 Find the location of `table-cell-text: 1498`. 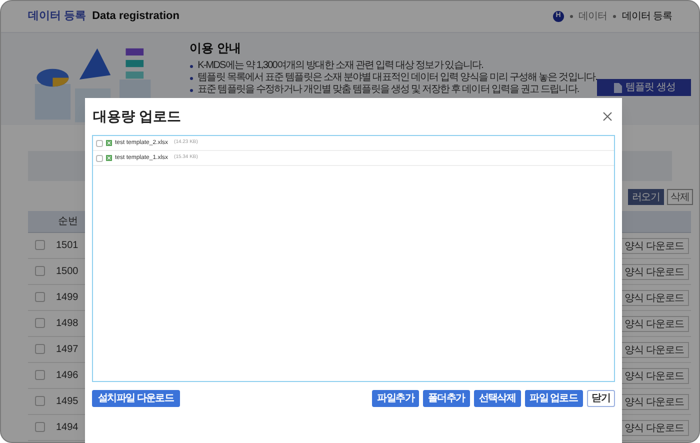

table-cell-text: 1498 is located at coordinates (67, 324).